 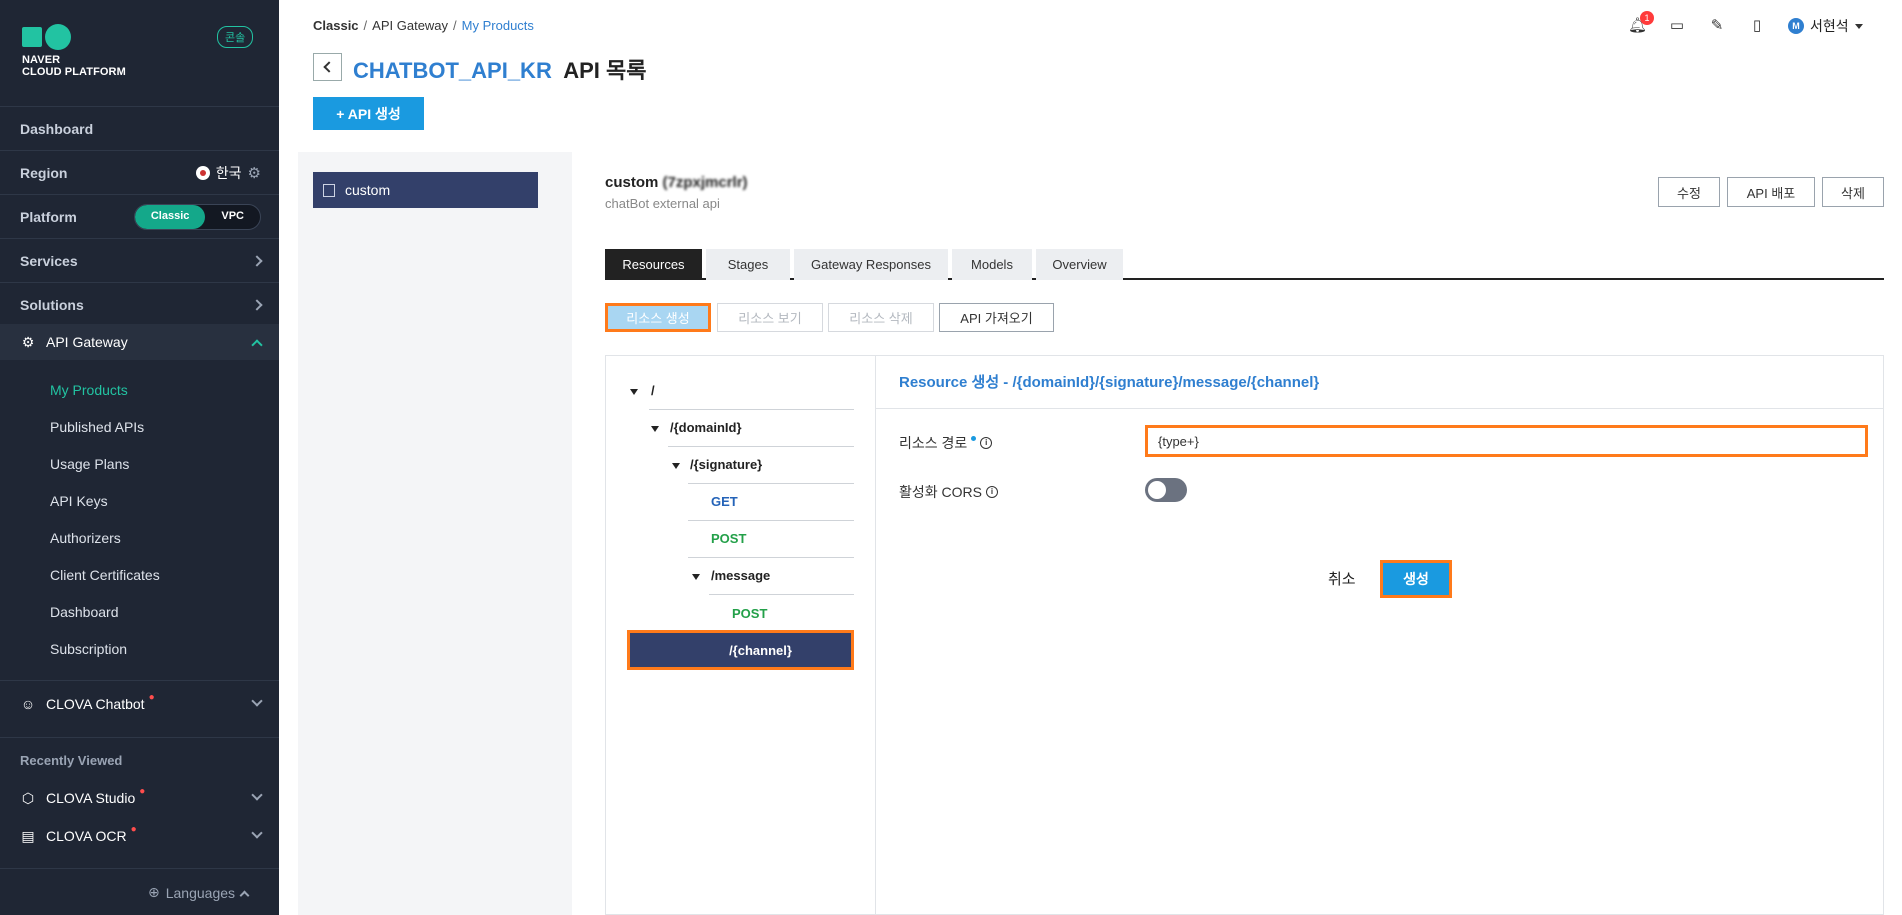 What do you see at coordinates (728, 538) in the screenshot?
I see `tree-node-post-method: POST` at bounding box center [728, 538].